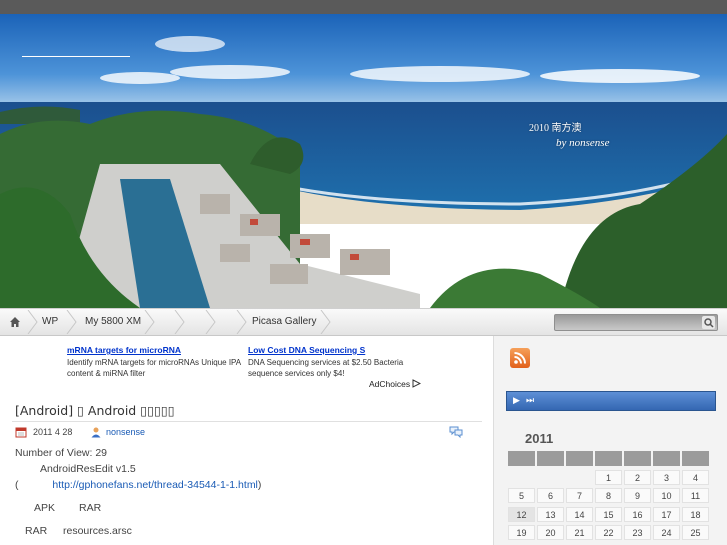  Describe the element at coordinates (17, 485) in the screenshot. I see `paren-open: (` at that location.